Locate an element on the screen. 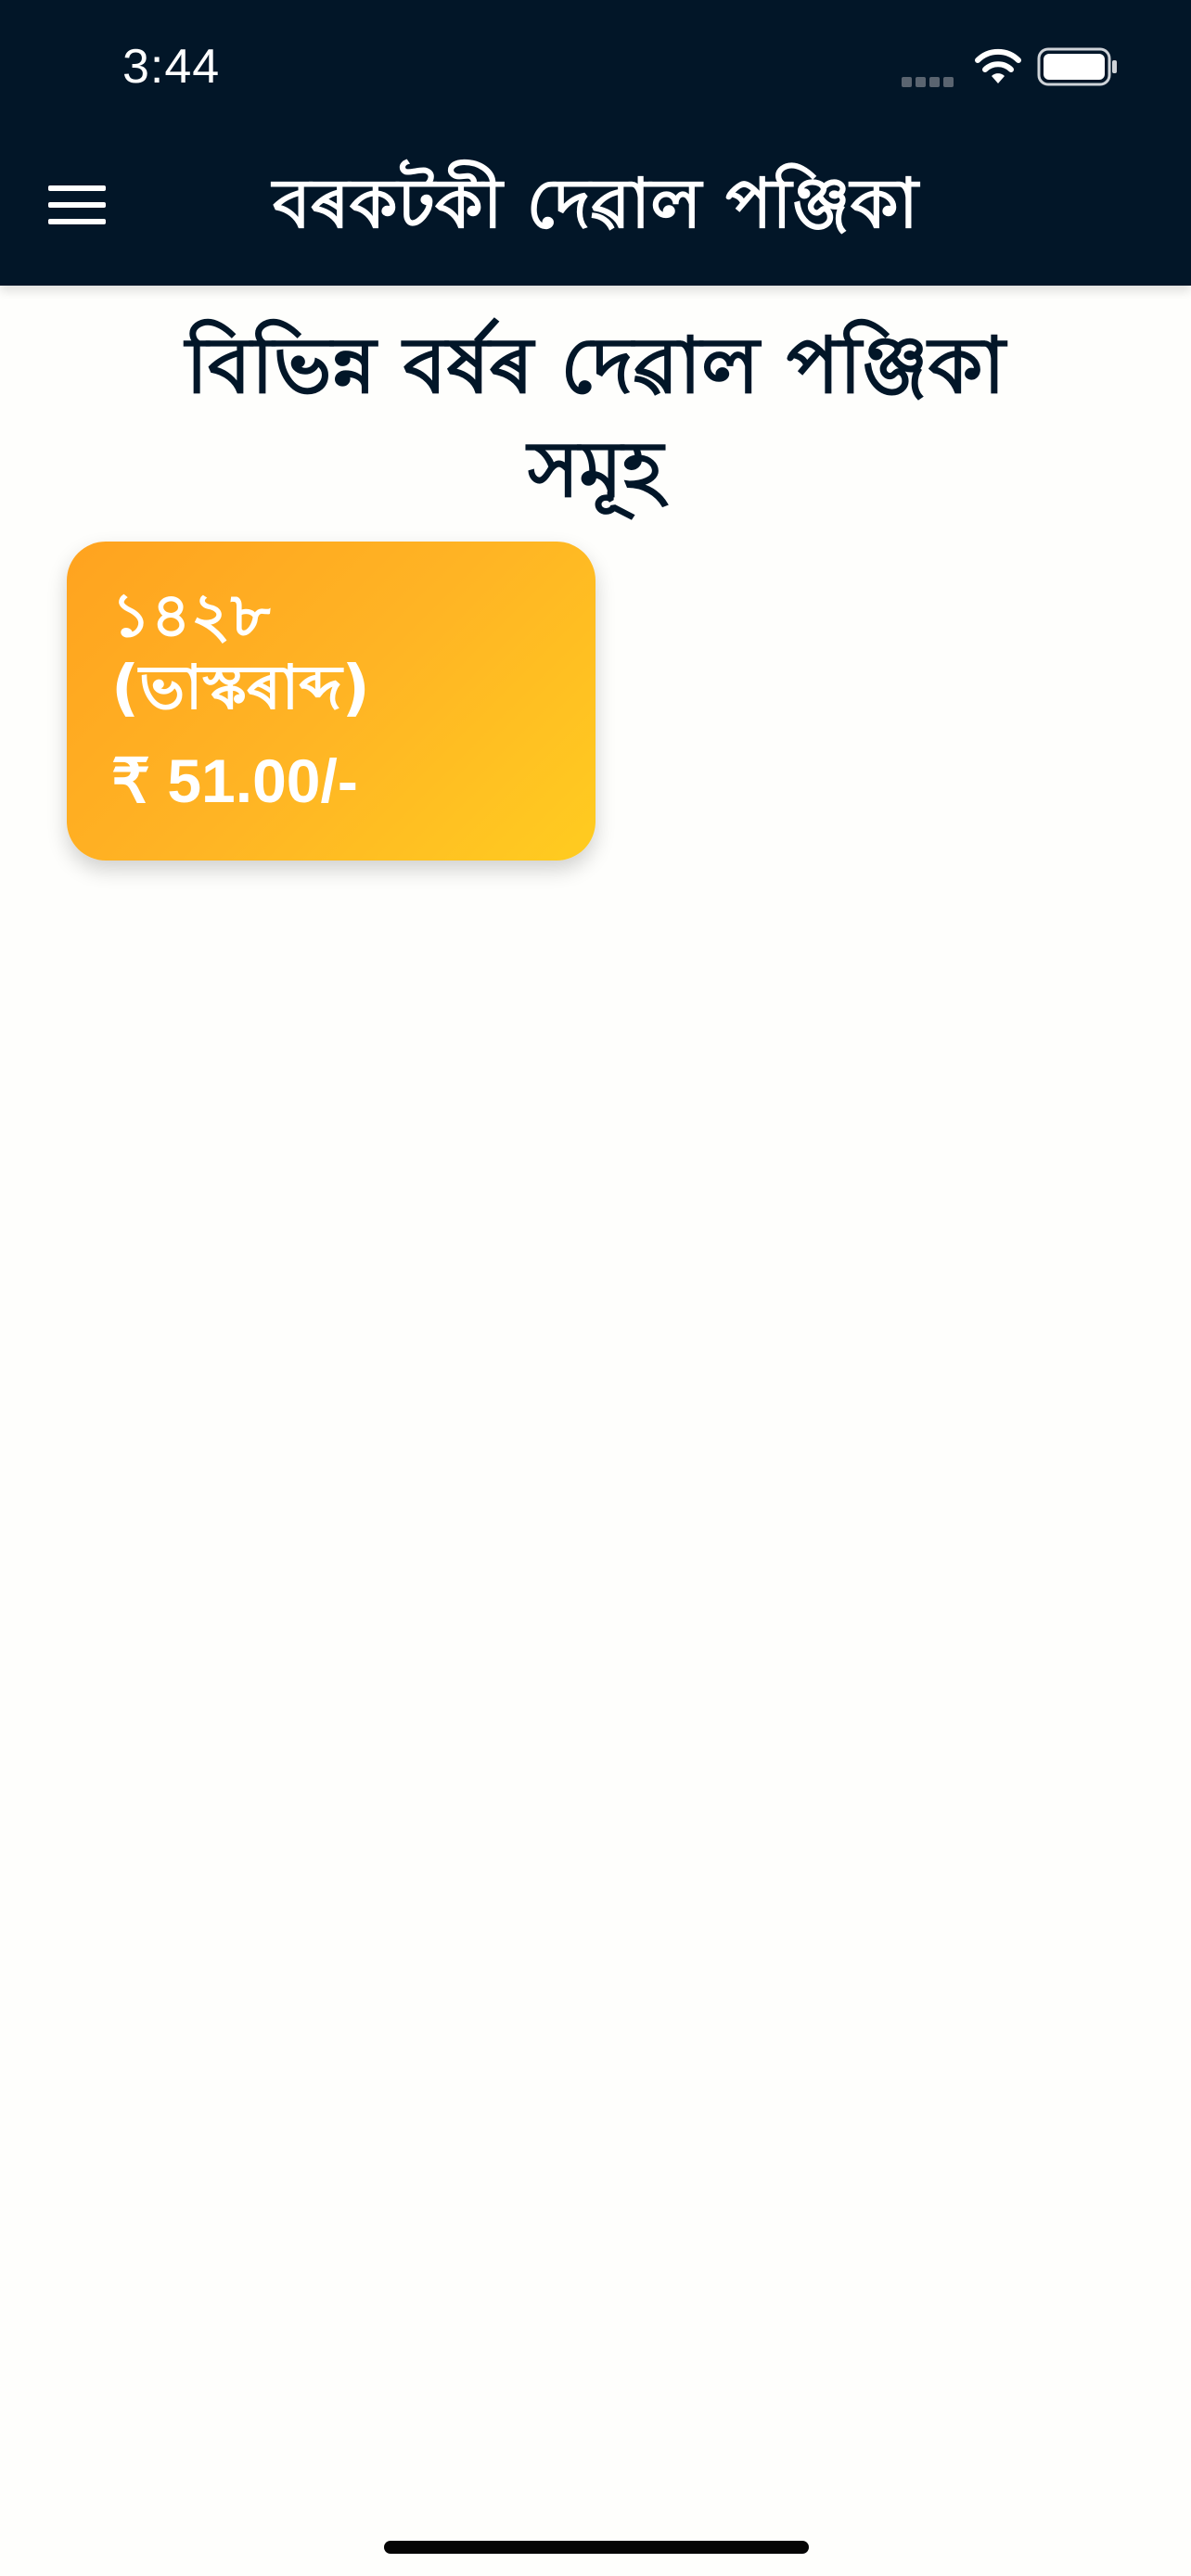 The height and width of the screenshot is (2576, 1191). cellular-signal-icon is located at coordinates (931, 80).